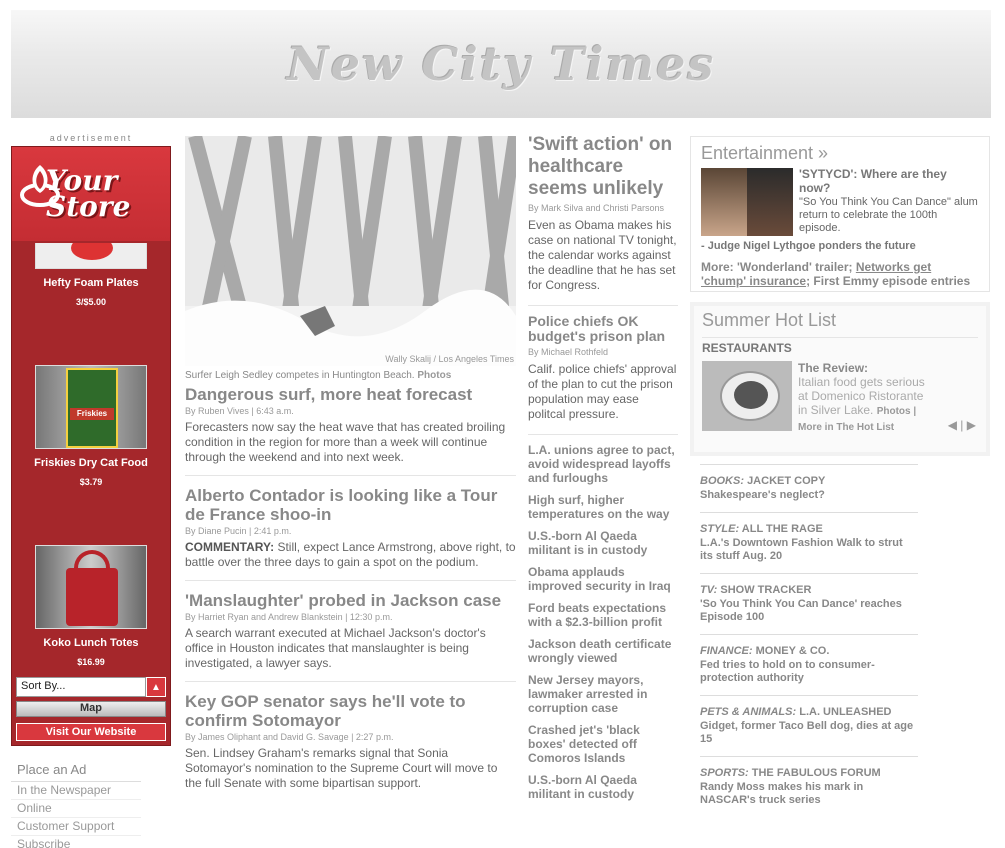 Image resolution: width=1005 pixels, height=848 pixels. What do you see at coordinates (840, 153) in the screenshot?
I see `entertainment-title: Entertainment »` at bounding box center [840, 153].